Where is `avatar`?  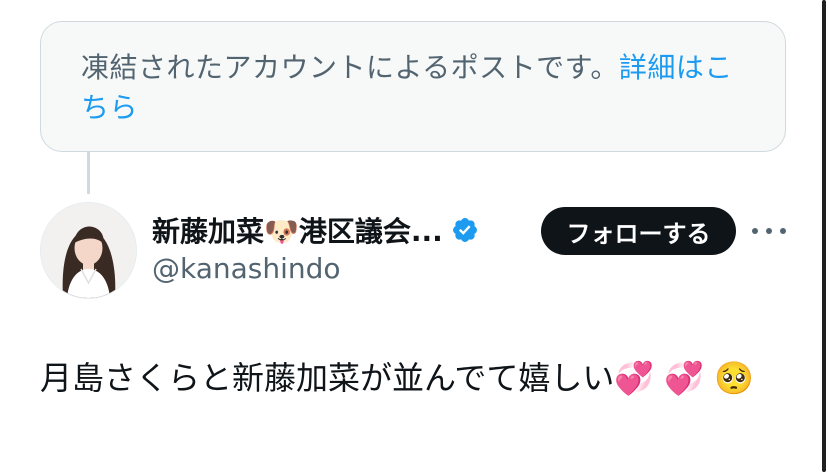
avatar is located at coordinates (88, 250).